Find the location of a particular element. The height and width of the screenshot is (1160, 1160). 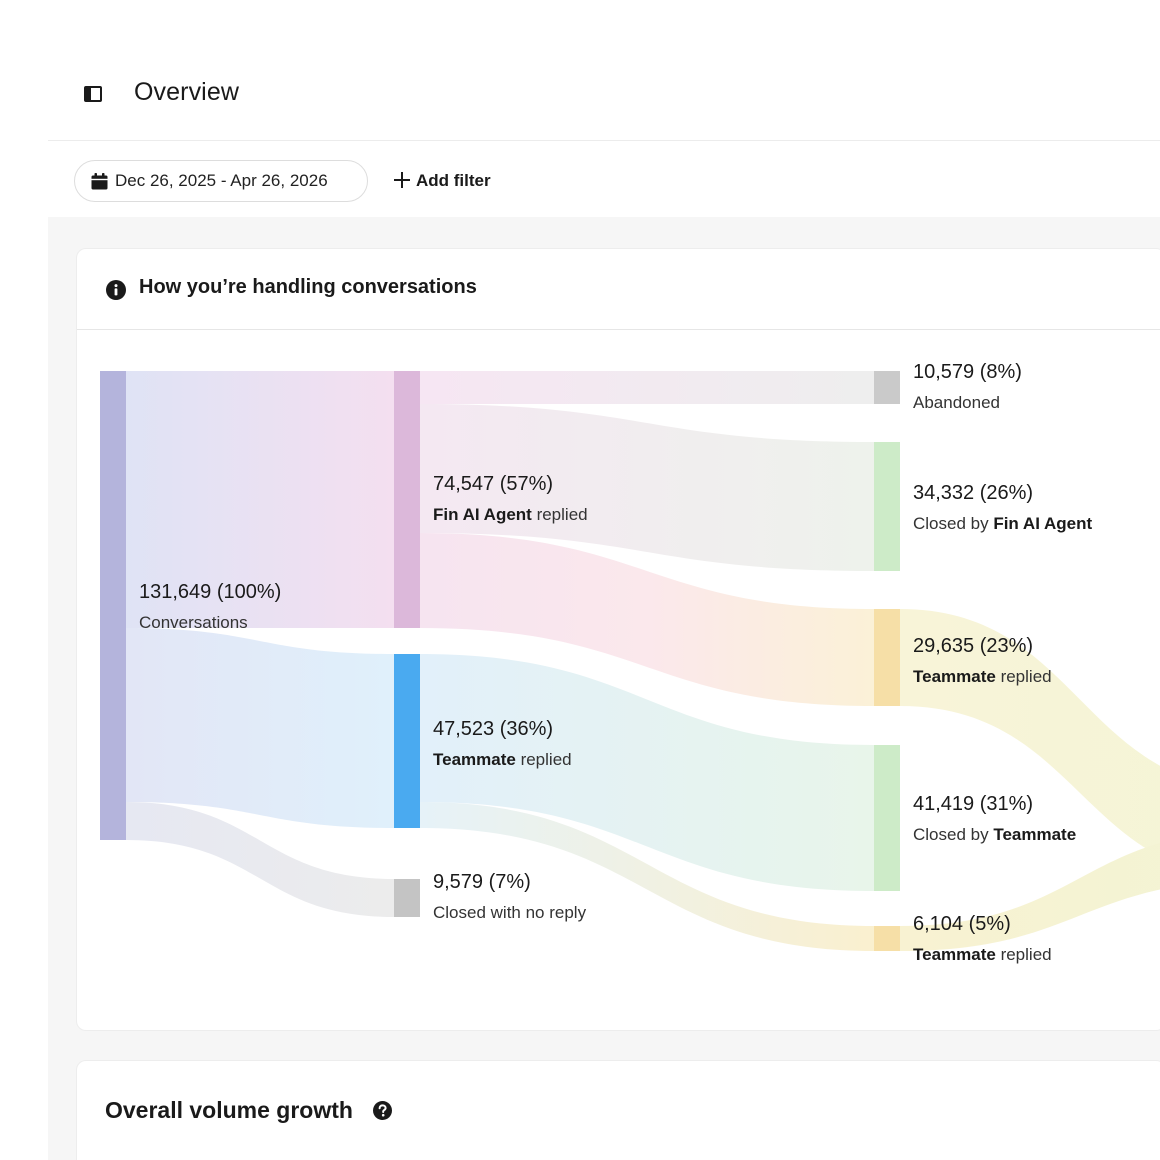

node-description-suffix: Closed with no reply is located at coordinates (510, 912).